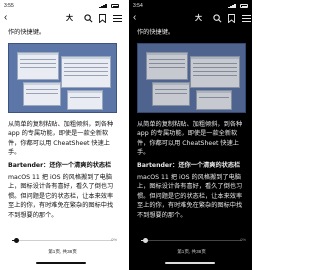  I want to click on status-time: 3:54, so click(138, 6).